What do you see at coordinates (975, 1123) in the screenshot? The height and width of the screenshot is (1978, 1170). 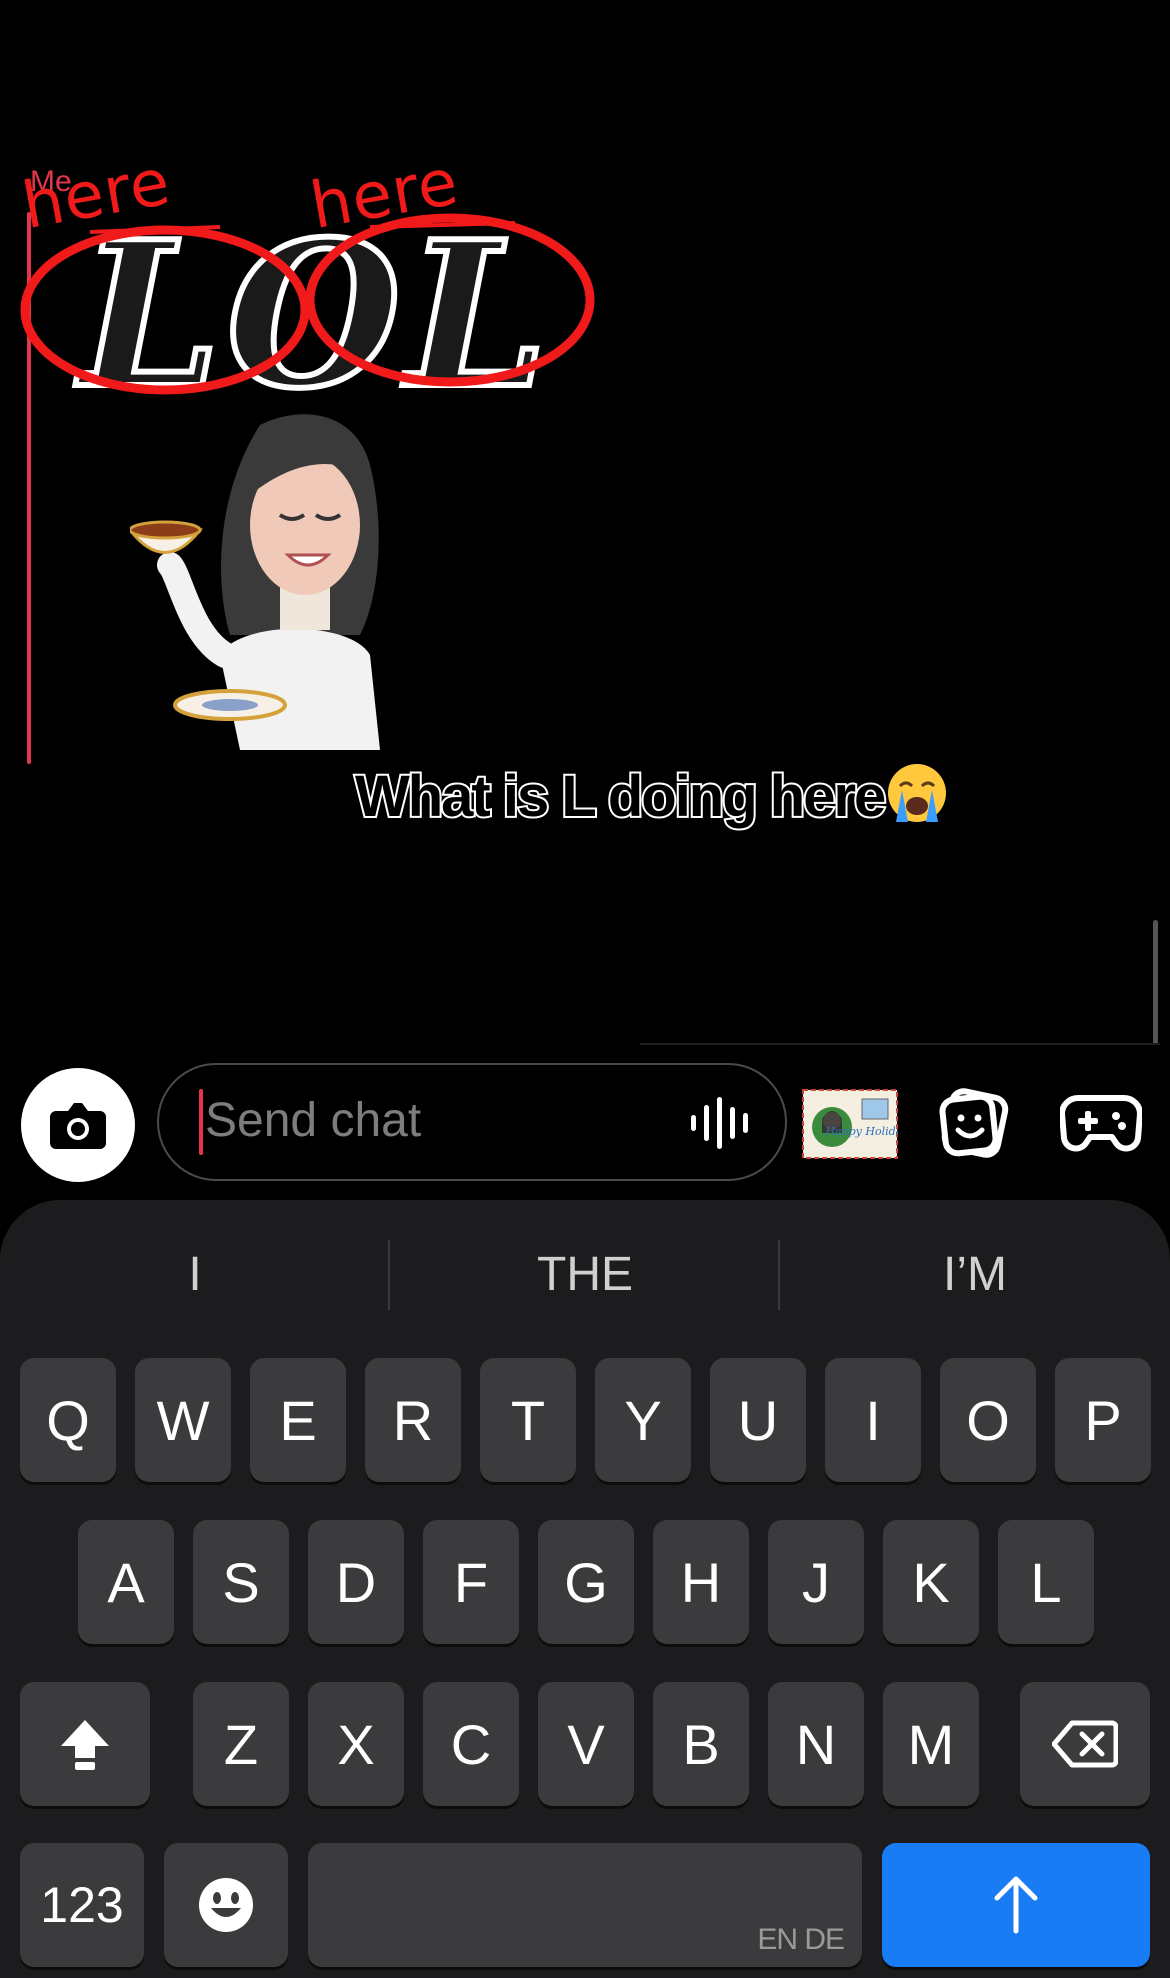 I see `memories-icon` at bounding box center [975, 1123].